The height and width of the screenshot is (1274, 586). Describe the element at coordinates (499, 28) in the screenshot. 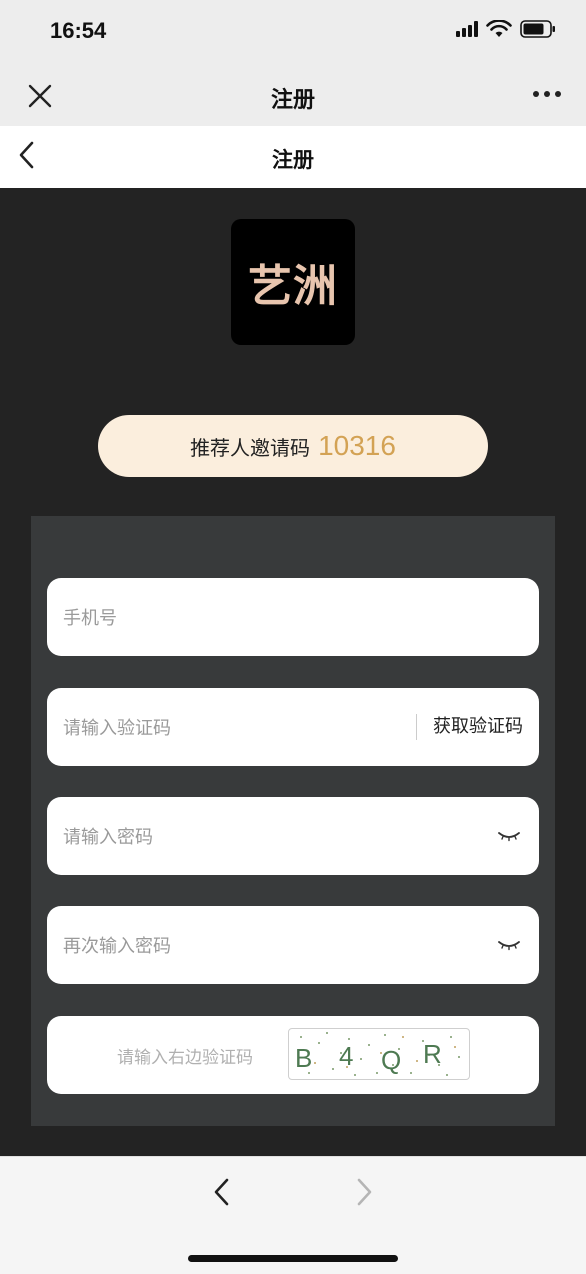

I see `wifi-icon` at that location.